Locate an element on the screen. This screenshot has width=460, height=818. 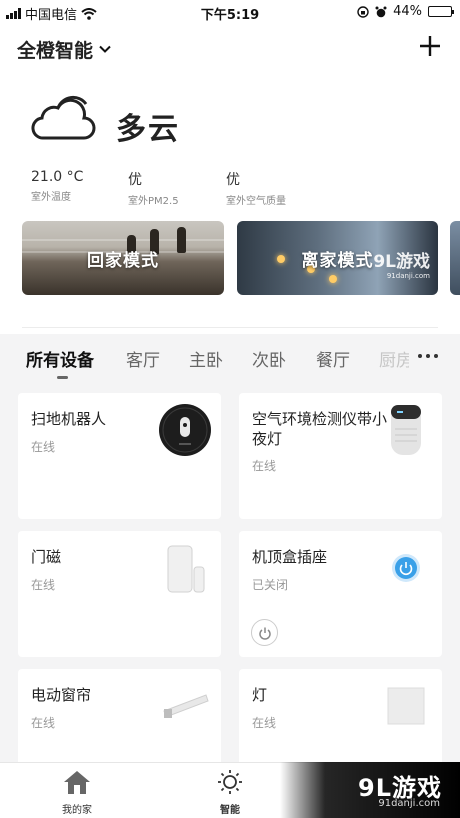
status-right: 44% is located at coordinates (405, 11).